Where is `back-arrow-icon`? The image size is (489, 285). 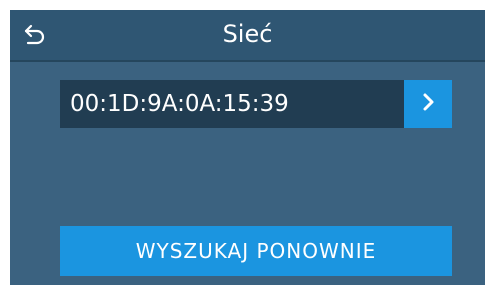 back-arrow-icon is located at coordinates (35, 35).